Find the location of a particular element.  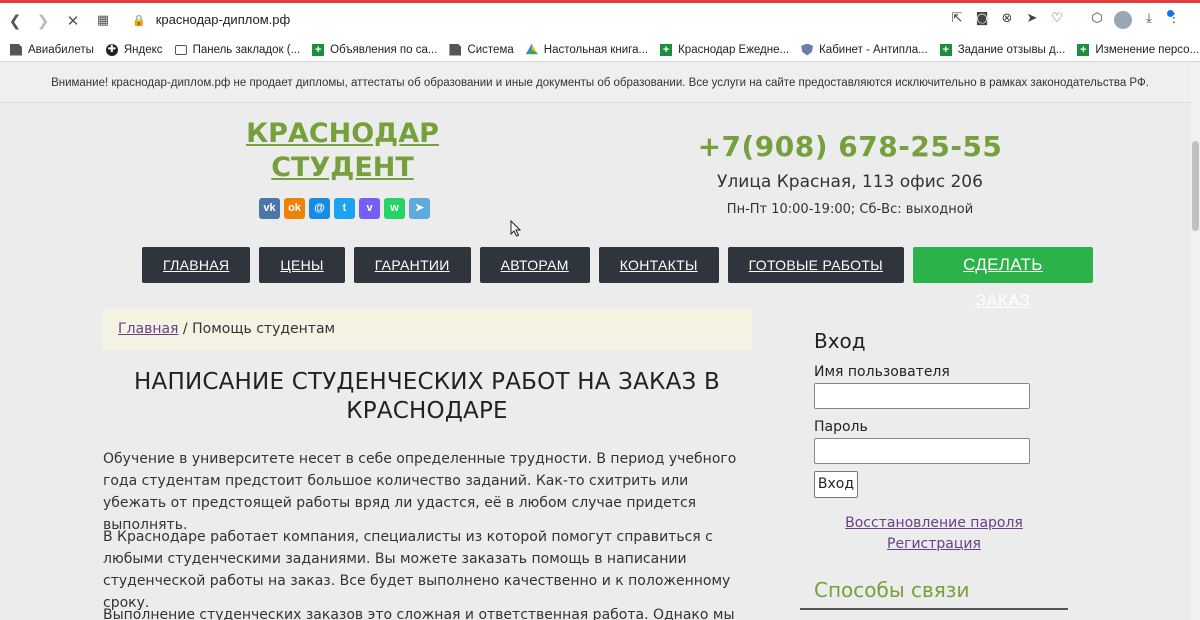

tabs-grid-icon: ▦ is located at coordinates (103, 21).